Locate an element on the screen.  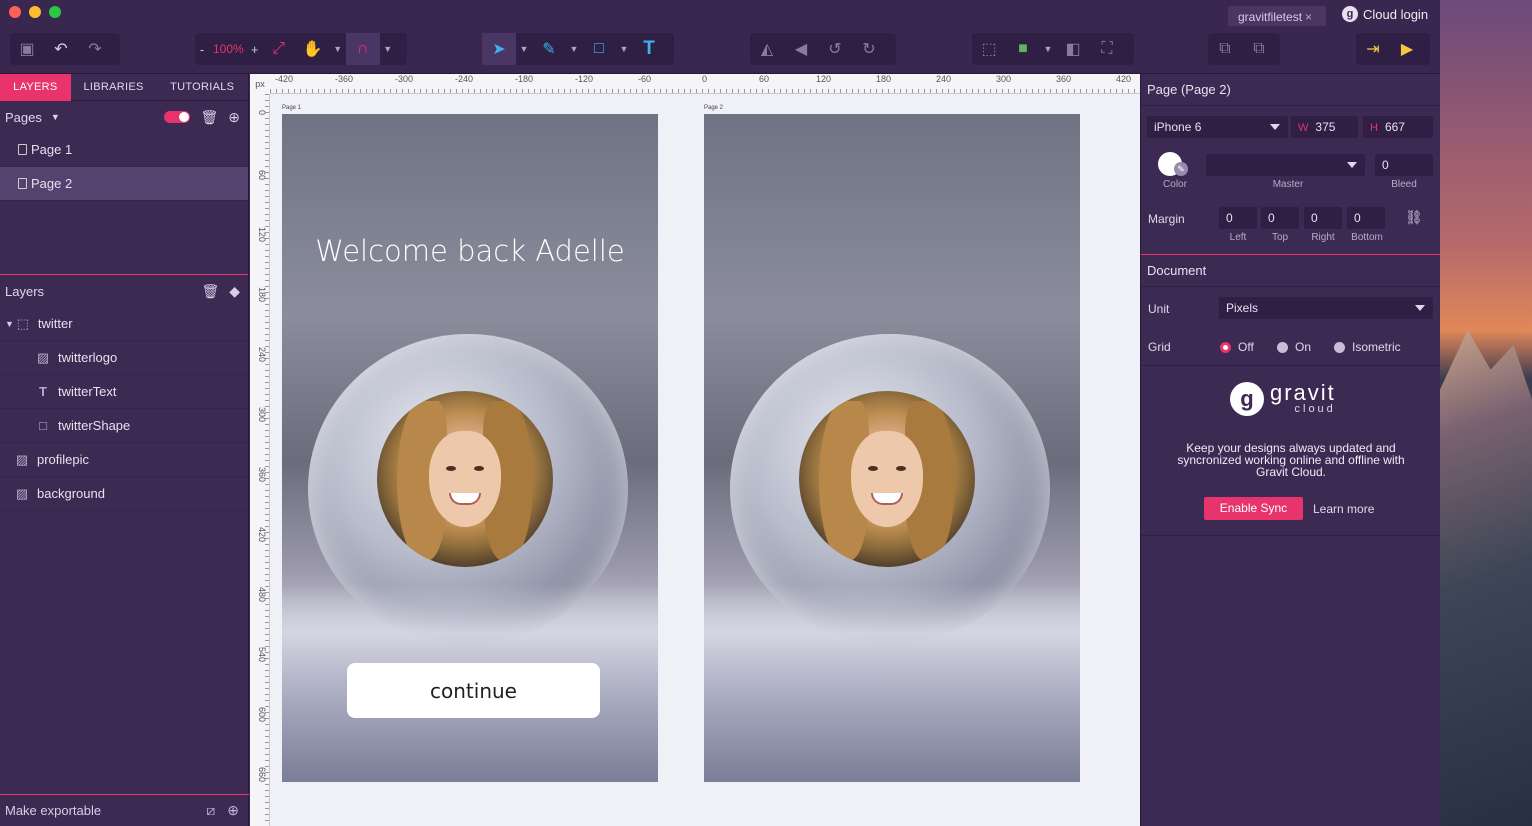
undo-icon: ↶ is located at coordinates (61, 49).